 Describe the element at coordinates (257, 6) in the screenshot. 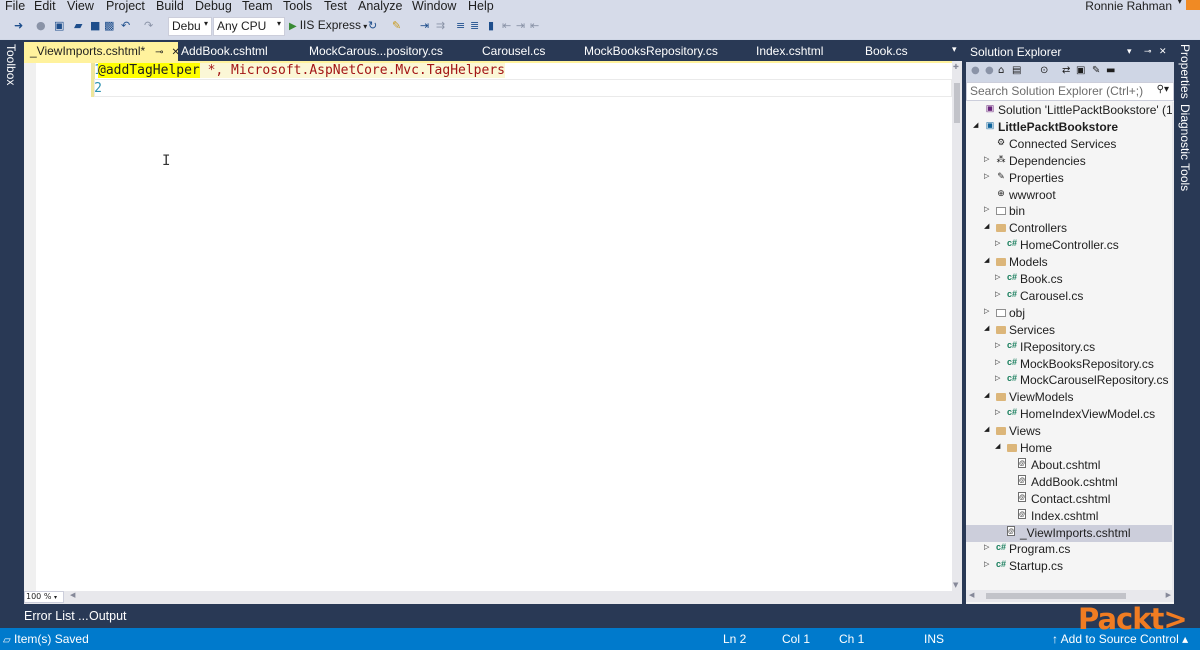

I see `menu-team: Team` at that location.